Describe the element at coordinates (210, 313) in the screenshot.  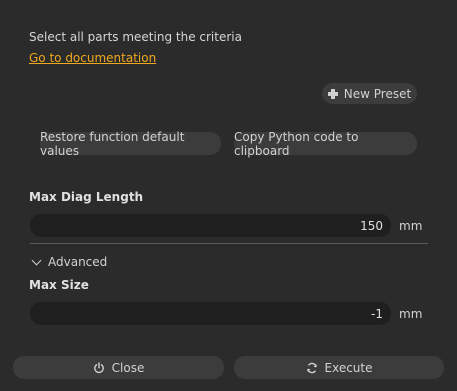
I see `max-size-input: -1` at that location.